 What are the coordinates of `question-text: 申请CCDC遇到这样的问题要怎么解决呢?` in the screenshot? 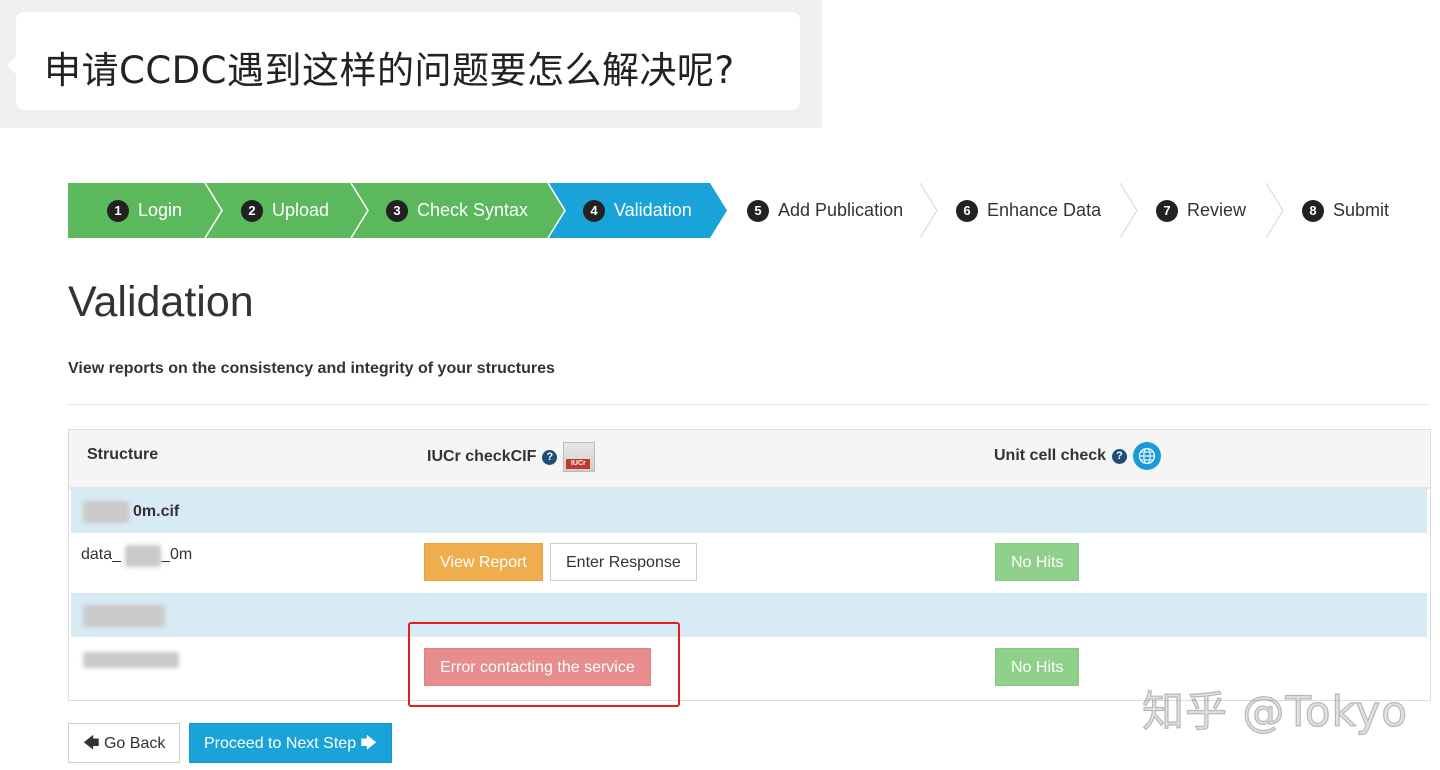 It's located at (389, 70).